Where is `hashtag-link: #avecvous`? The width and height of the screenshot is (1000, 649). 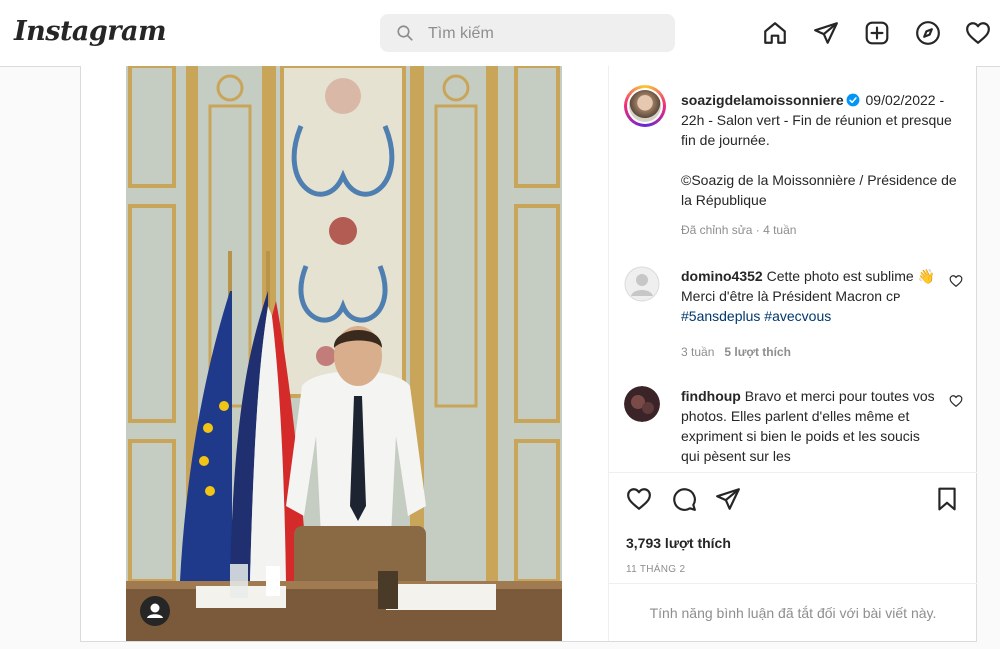 hashtag-link: #avecvous is located at coordinates (797, 316).